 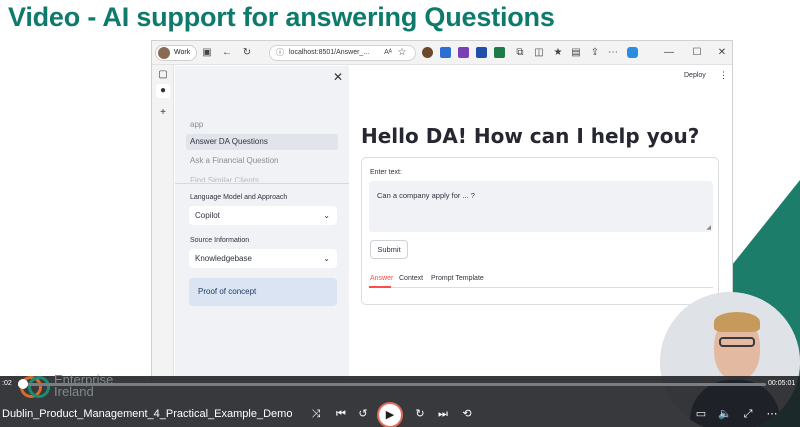 I want to click on model-select-value: Copilot, so click(x=207, y=215).